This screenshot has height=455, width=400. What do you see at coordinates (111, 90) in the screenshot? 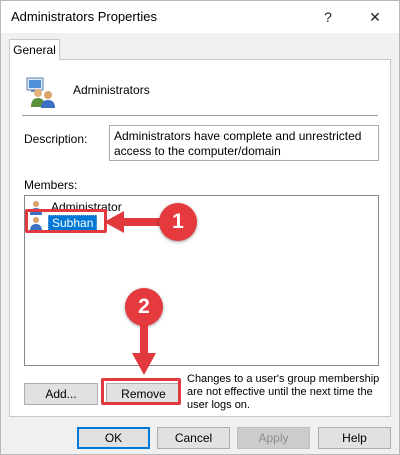
I see `group-name: Administrators` at bounding box center [111, 90].